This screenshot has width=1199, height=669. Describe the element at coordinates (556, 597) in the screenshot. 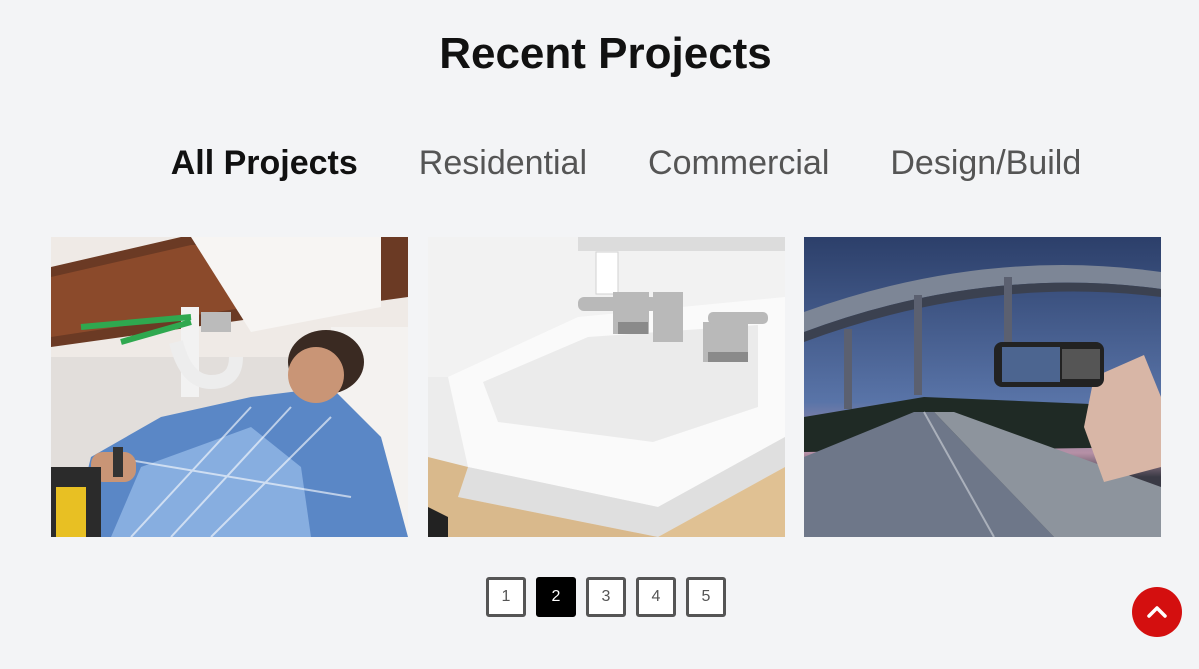

I see `page-button-2: 2` at that location.